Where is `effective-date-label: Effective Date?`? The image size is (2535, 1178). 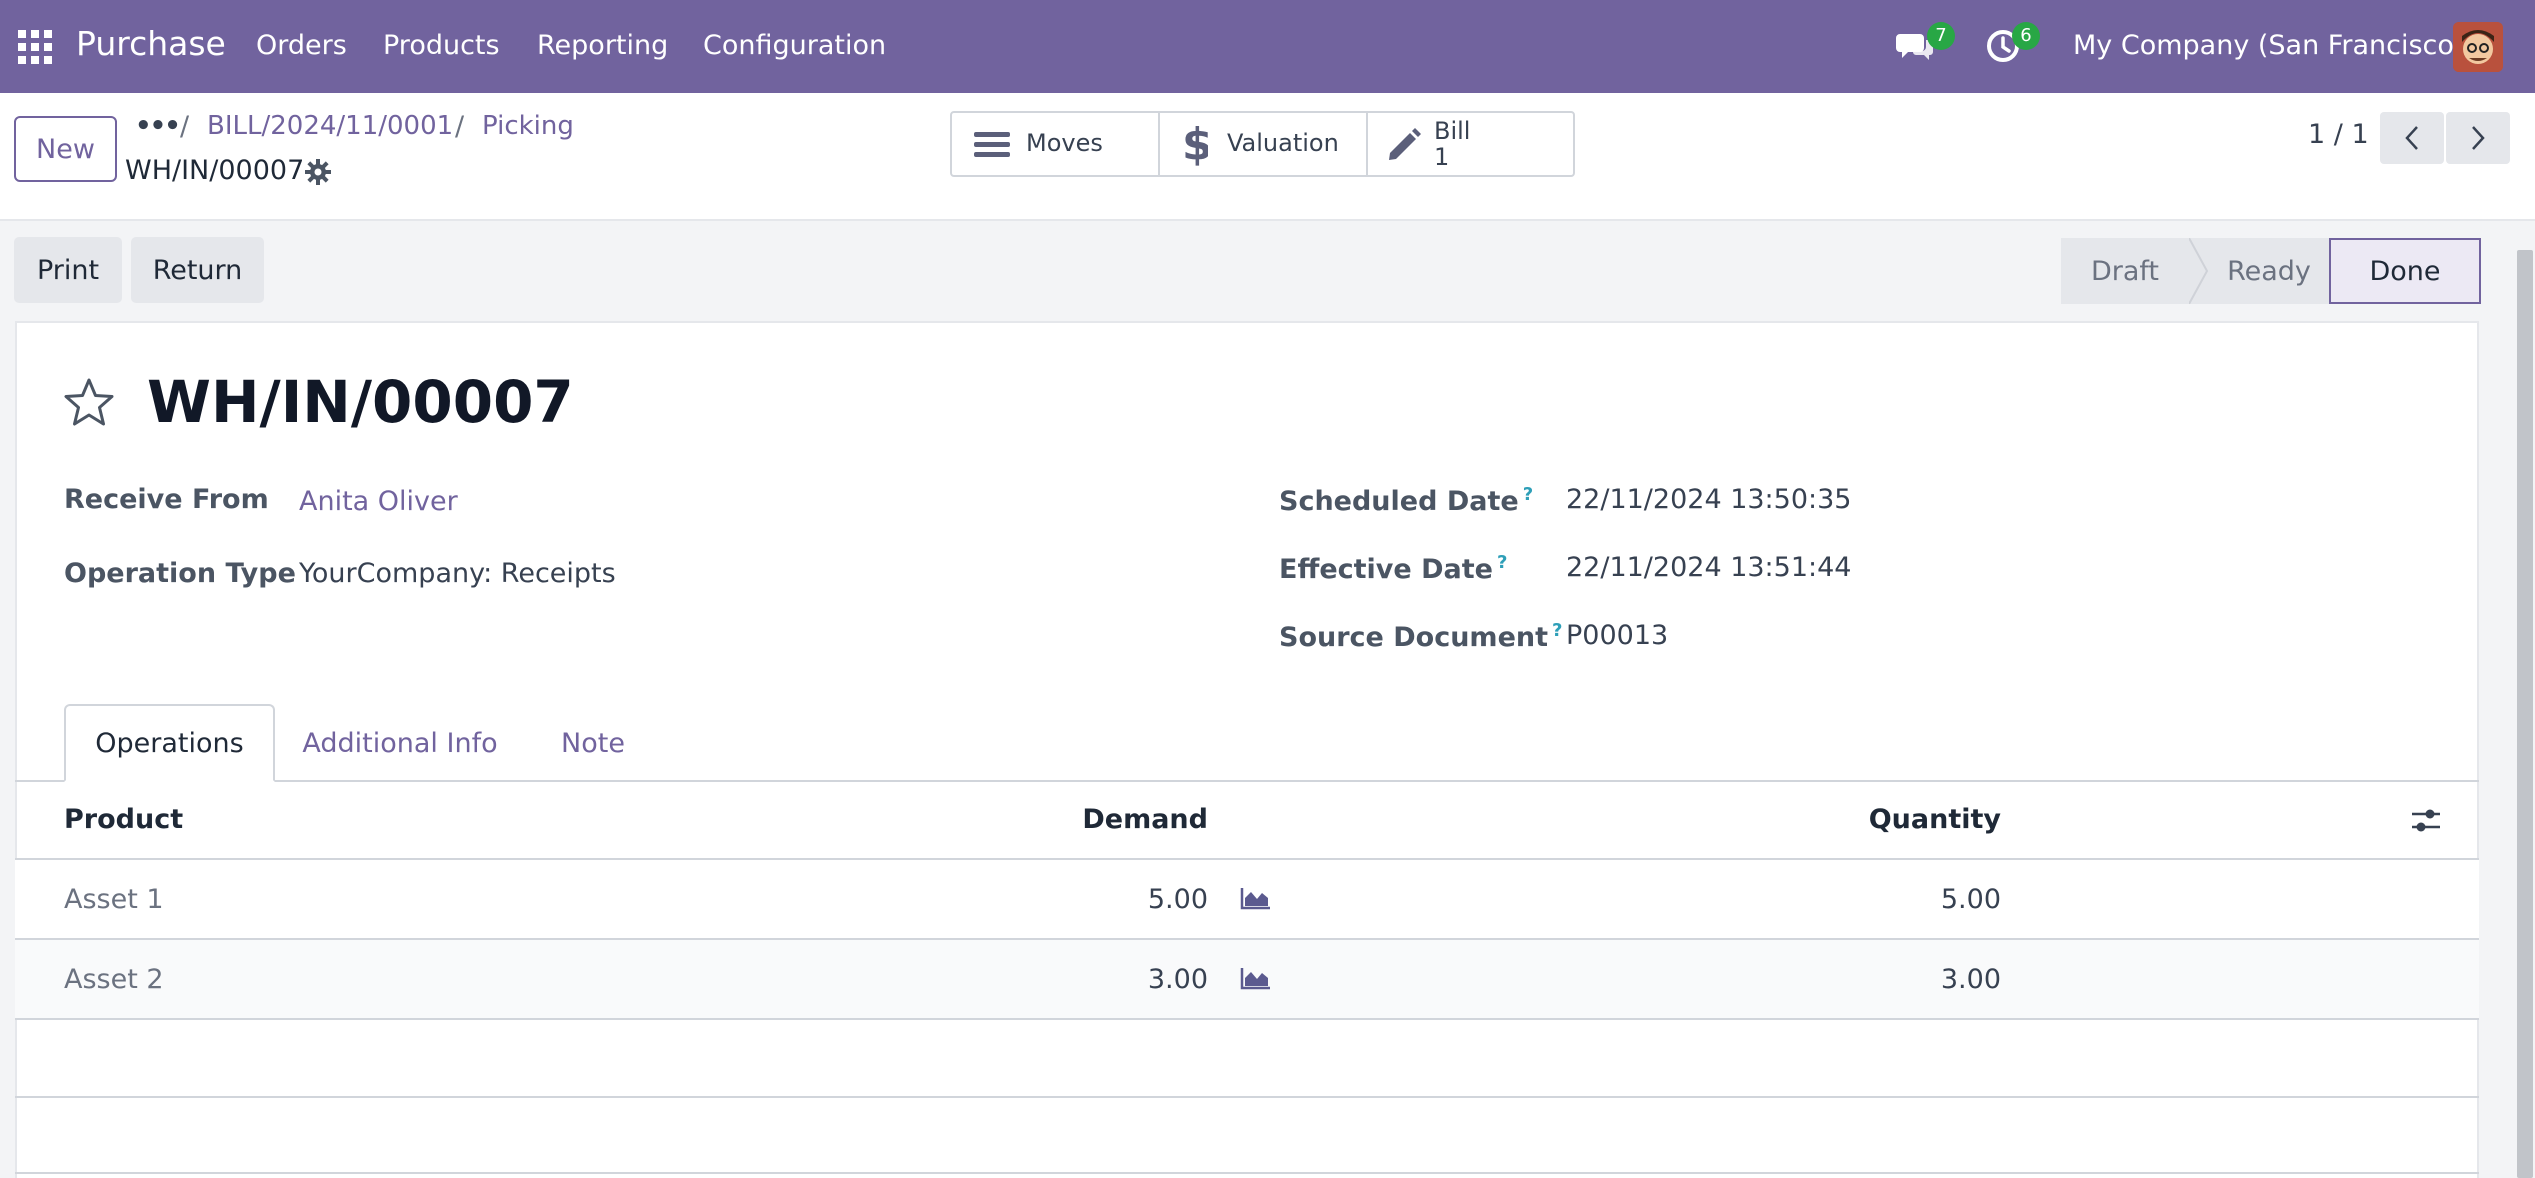
effective-date-label: Effective Date? is located at coordinates (1393, 568).